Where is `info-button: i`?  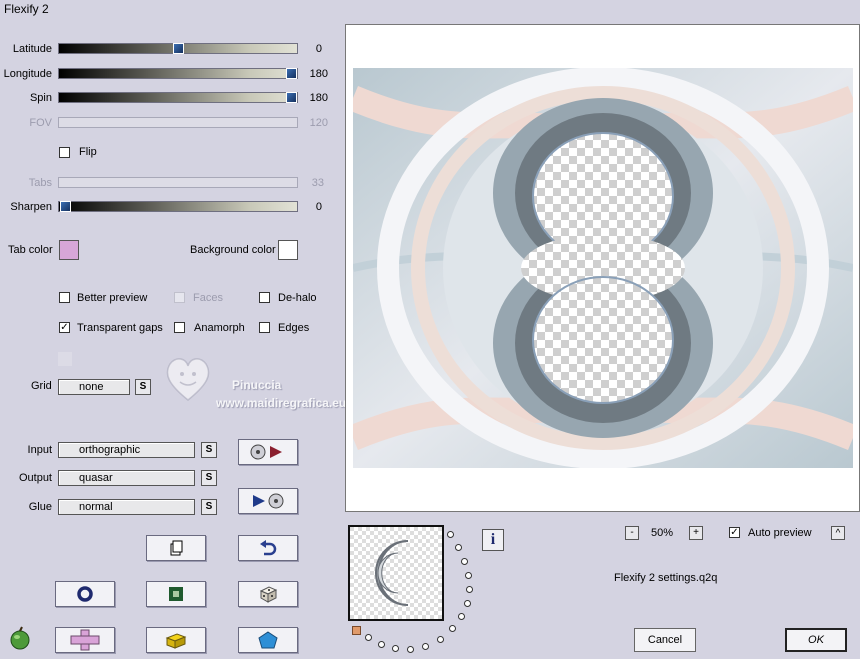
info-button: i is located at coordinates (493, 540).